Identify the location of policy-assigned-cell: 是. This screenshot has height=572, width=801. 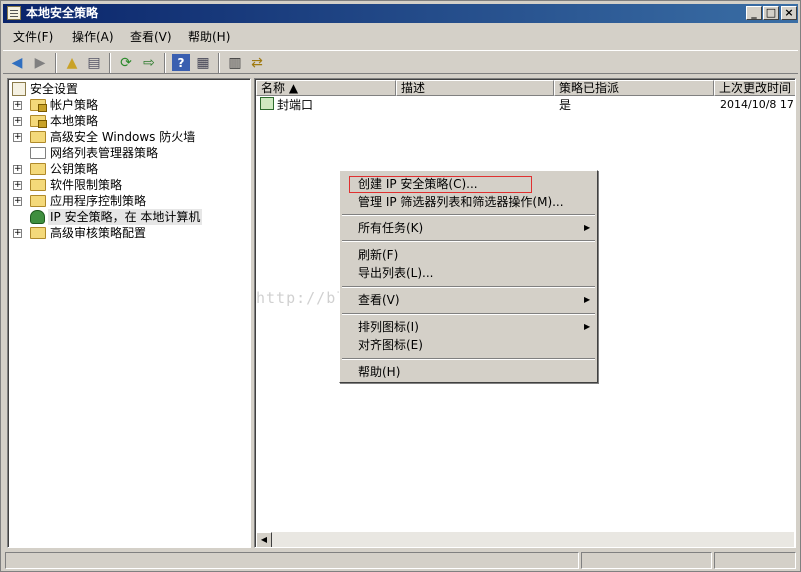
(565, 105).